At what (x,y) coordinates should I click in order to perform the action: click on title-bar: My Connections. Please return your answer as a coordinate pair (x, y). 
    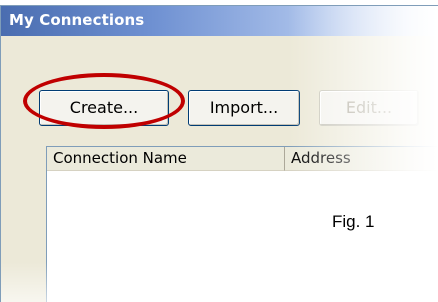
    Looking at the image, I should click on (219, 21).